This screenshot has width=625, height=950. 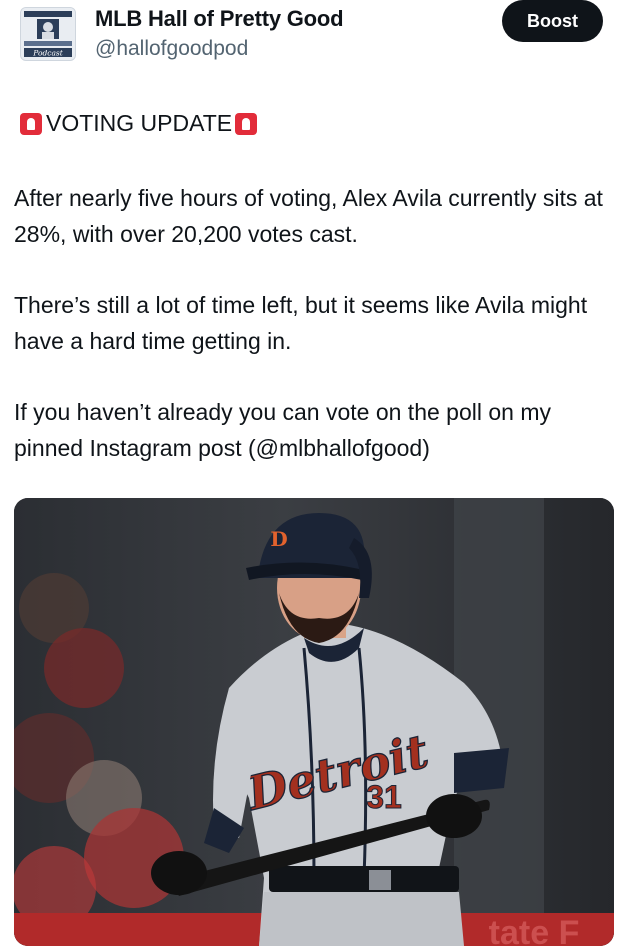 I want to click on boost-button: Boost, so click(x=552, y=21).